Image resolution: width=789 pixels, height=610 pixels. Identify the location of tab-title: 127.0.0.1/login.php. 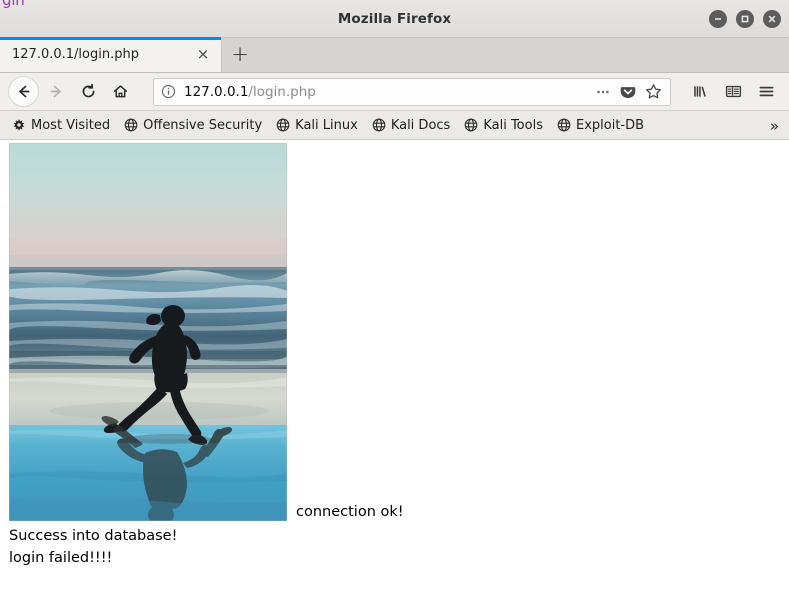
(75, 54).